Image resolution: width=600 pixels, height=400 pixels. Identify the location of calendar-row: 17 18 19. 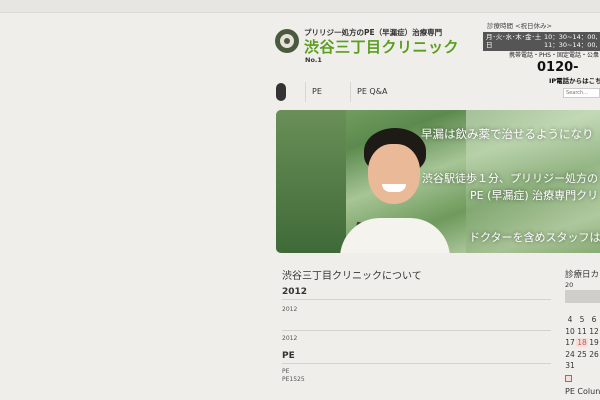
(582, 344).